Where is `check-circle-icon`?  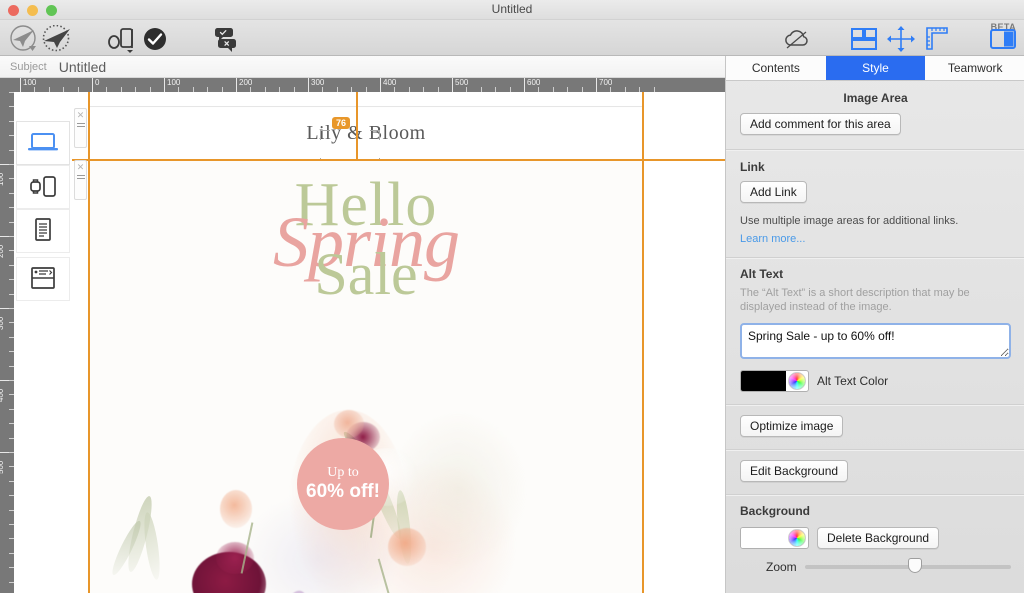
check-circle-icon is located at coordinates (155, 39).